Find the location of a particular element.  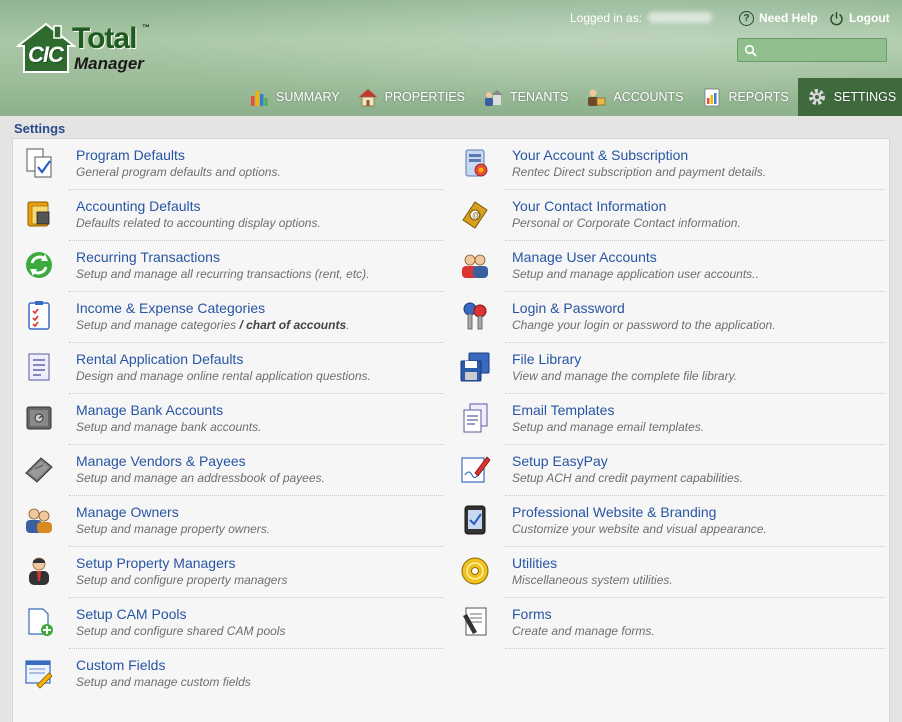

users-icon is located at coordinates (475, 266).